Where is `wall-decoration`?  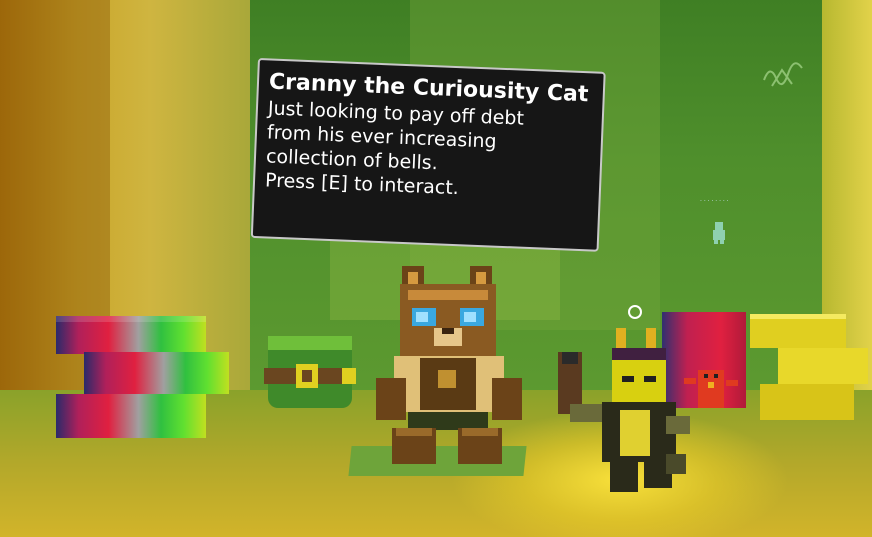 wall-decoration is located at coordinates (783, 74).